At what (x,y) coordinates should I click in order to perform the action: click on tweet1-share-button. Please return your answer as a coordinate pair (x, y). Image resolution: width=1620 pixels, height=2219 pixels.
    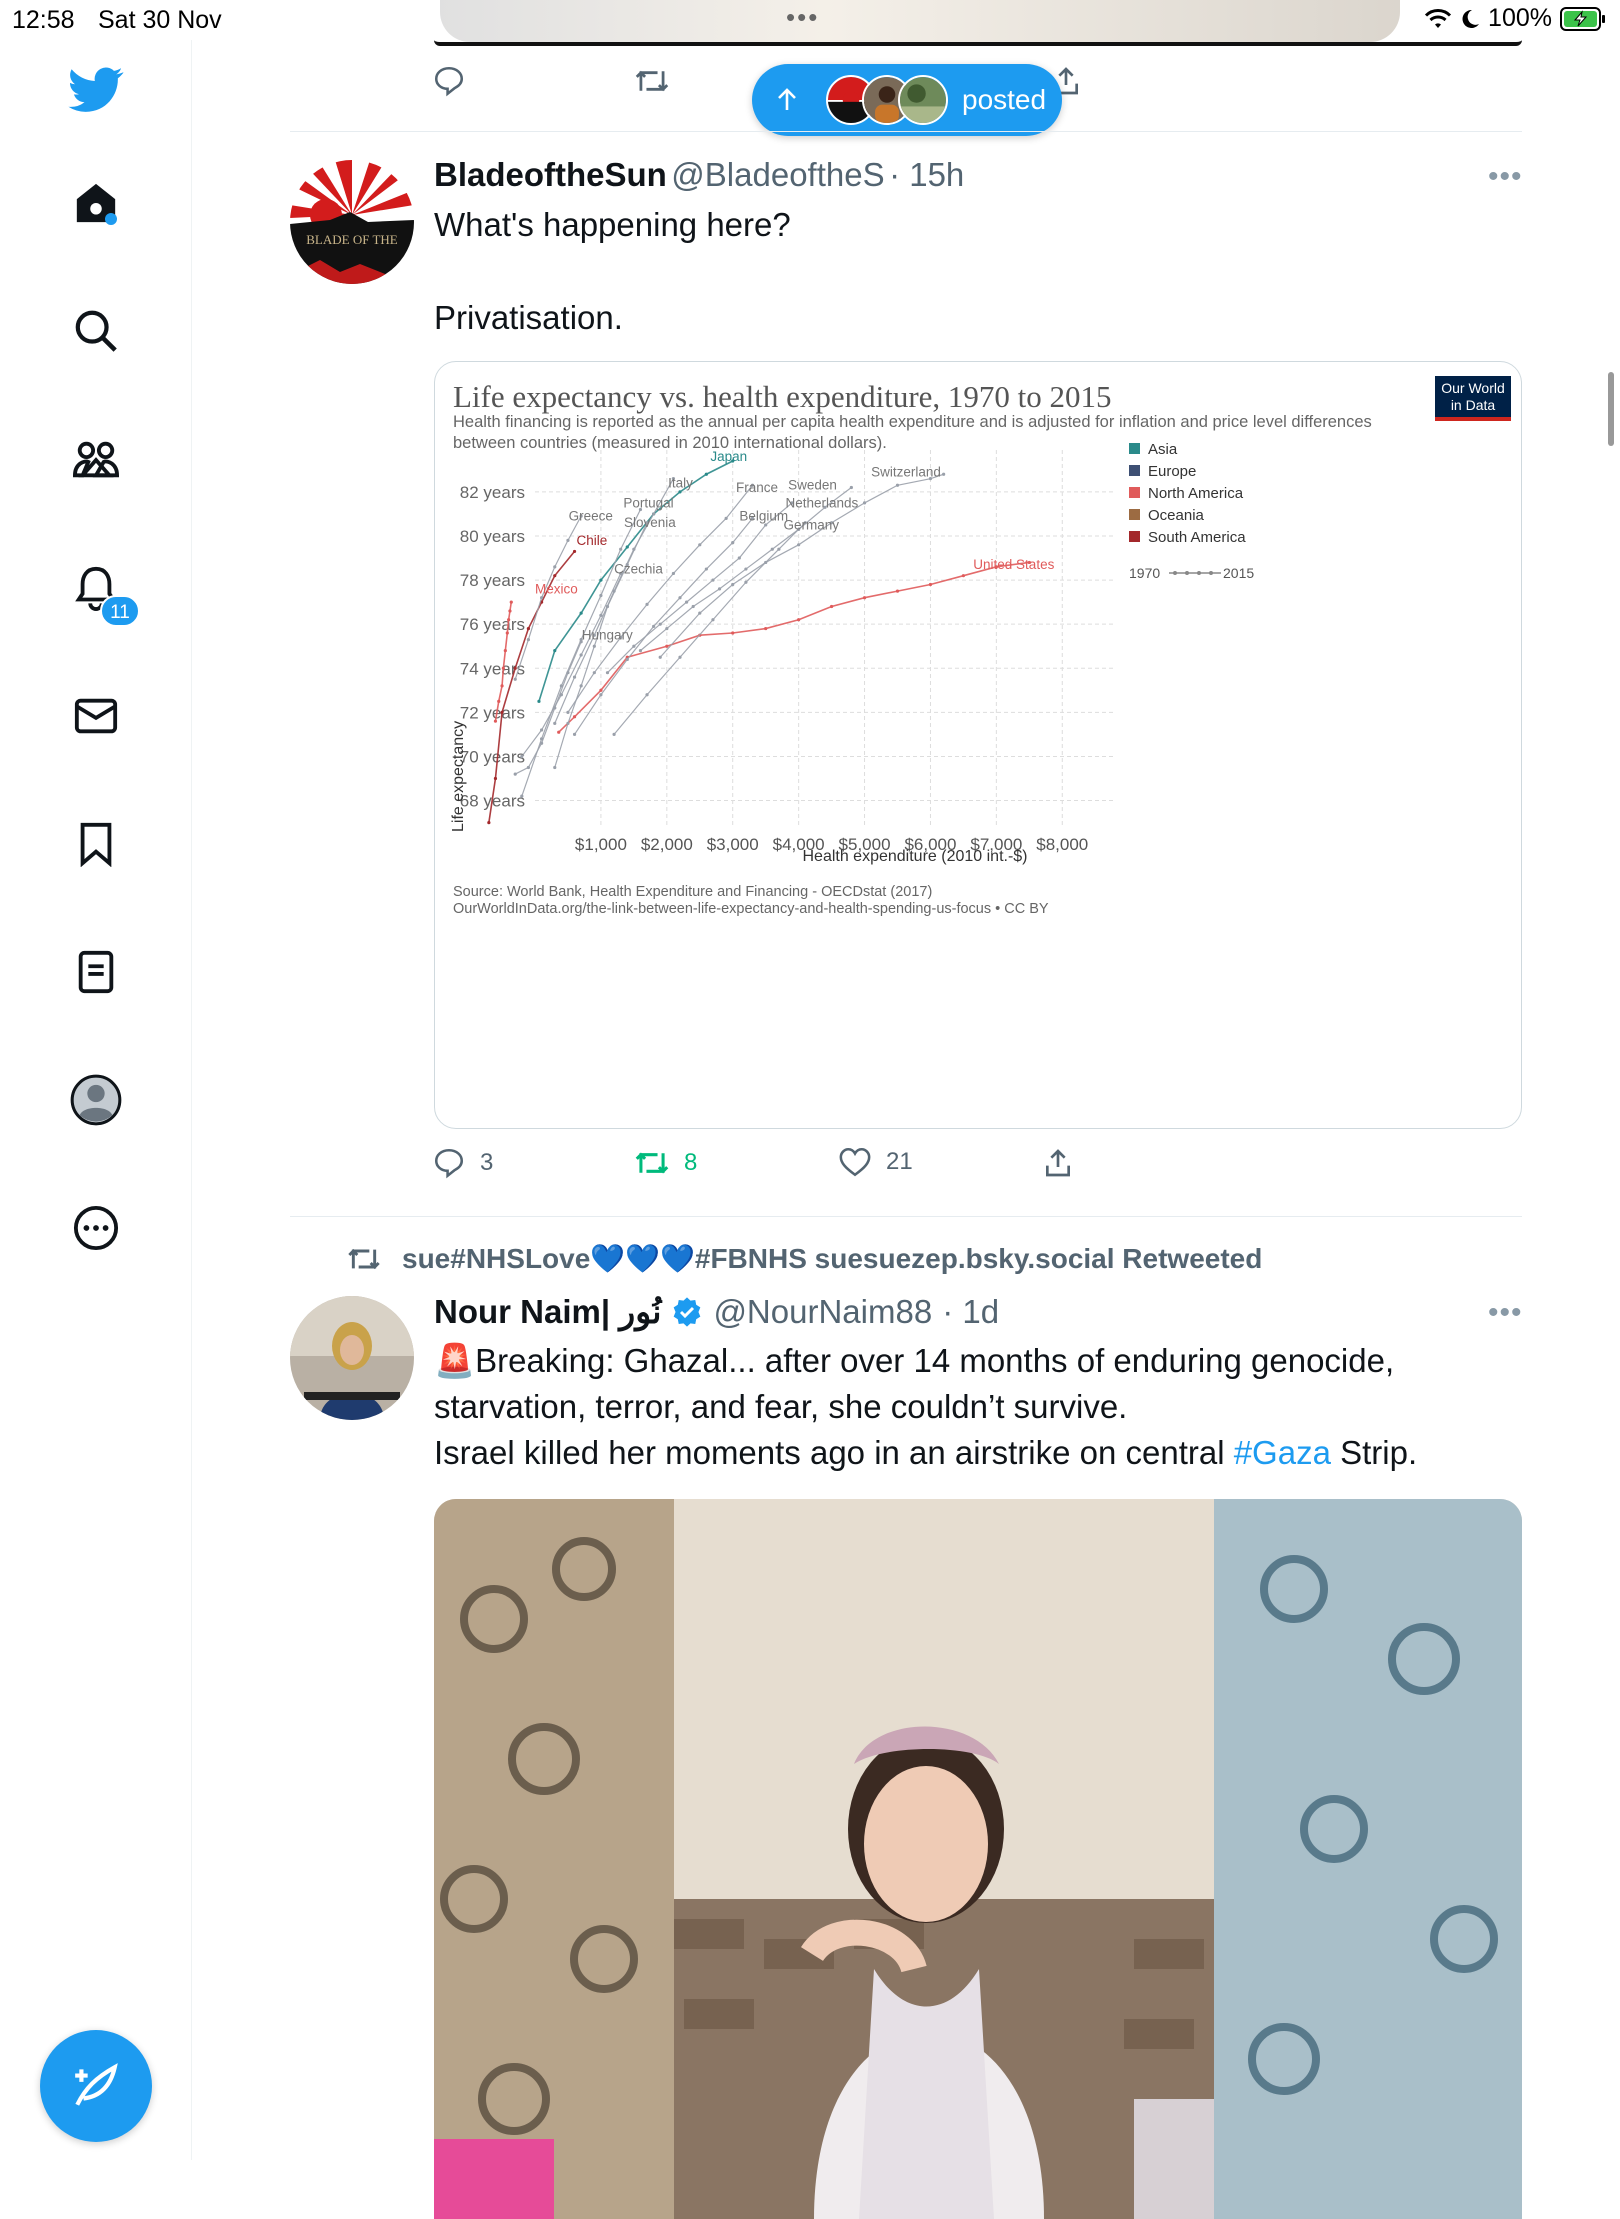
    Looking at the image, I should click on (1058, 1163).